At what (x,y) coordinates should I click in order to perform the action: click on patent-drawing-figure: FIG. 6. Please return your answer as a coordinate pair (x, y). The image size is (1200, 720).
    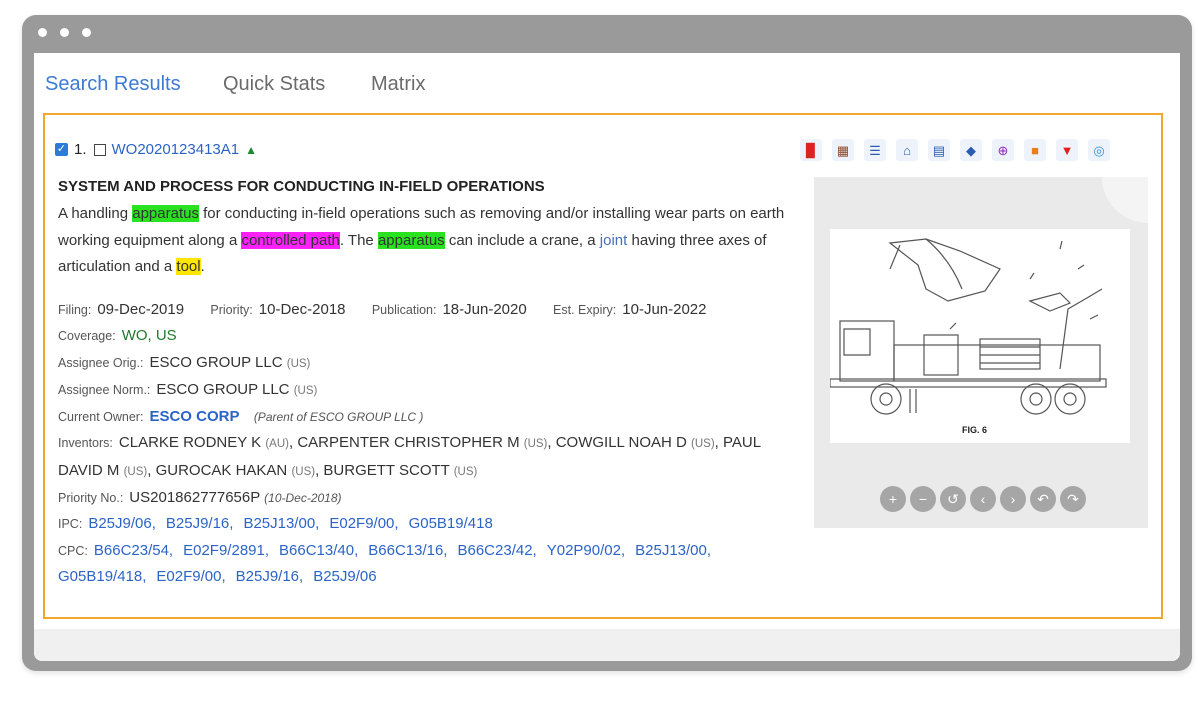
    Looking at the image, I should click on (968, 336).